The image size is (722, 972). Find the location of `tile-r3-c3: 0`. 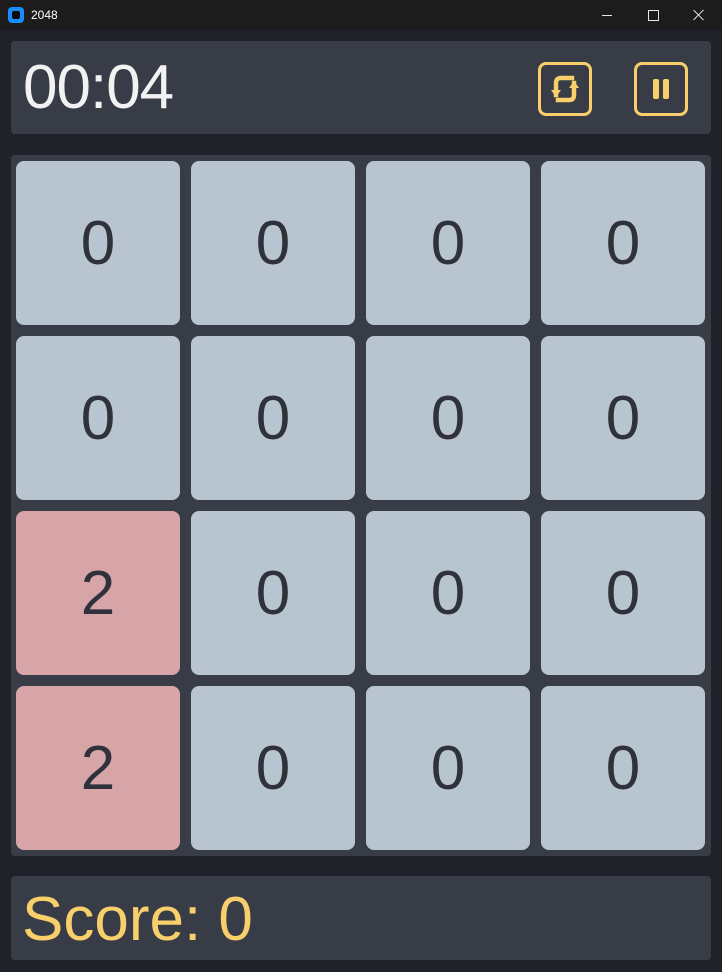

tile-r3-c3: 0 is located at coordinates (448, 593).